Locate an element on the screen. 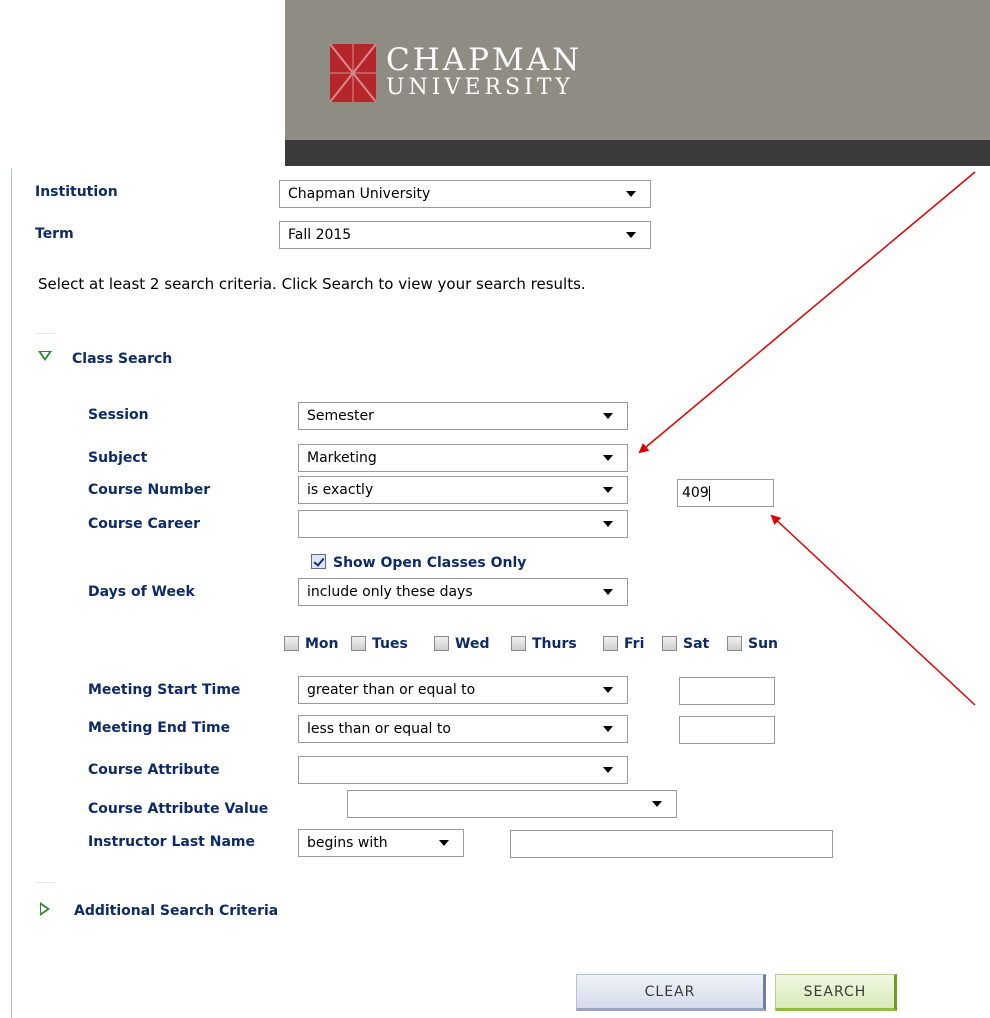 The height and width of the screenshot is (1018, 990). annotation-arrow-subject is located at coordinates (807, 312).